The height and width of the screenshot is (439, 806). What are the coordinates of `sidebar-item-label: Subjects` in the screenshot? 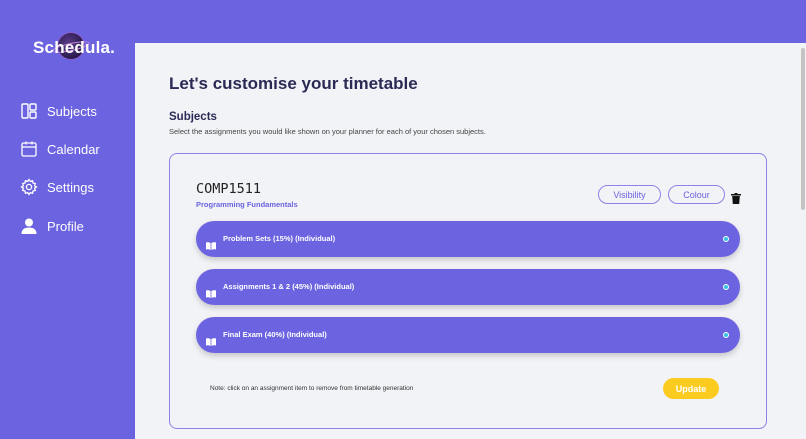 It's located at (72, 111).